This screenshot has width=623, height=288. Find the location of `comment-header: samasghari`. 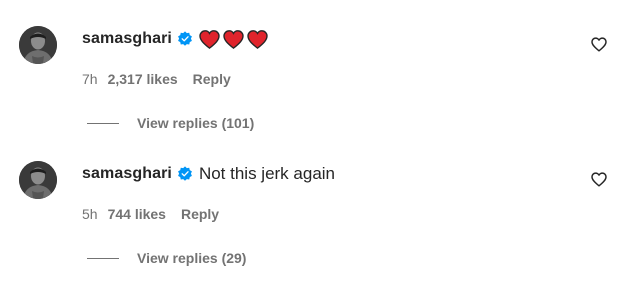

comment-header: samasghari is located at coordinates (175, 39).